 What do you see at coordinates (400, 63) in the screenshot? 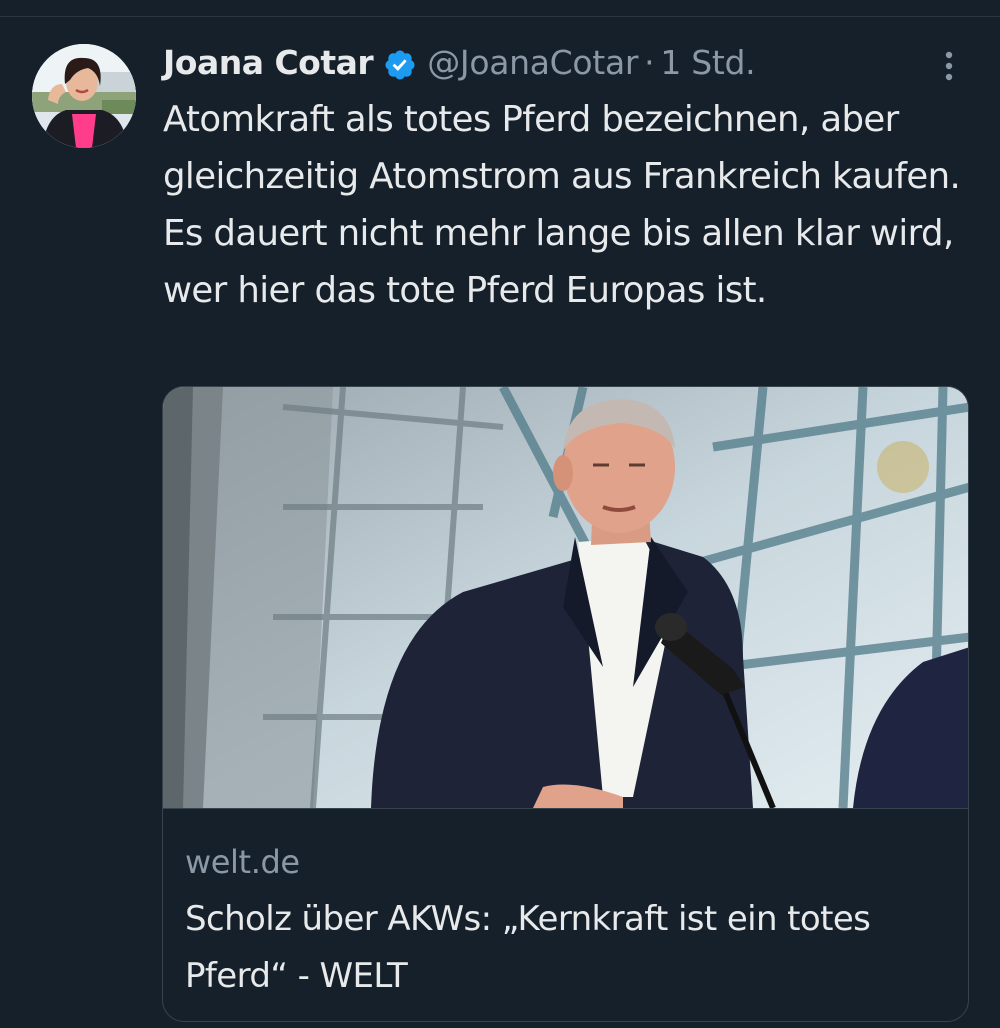
I see `verified-badge-icon` at bounding box center [400, 63].